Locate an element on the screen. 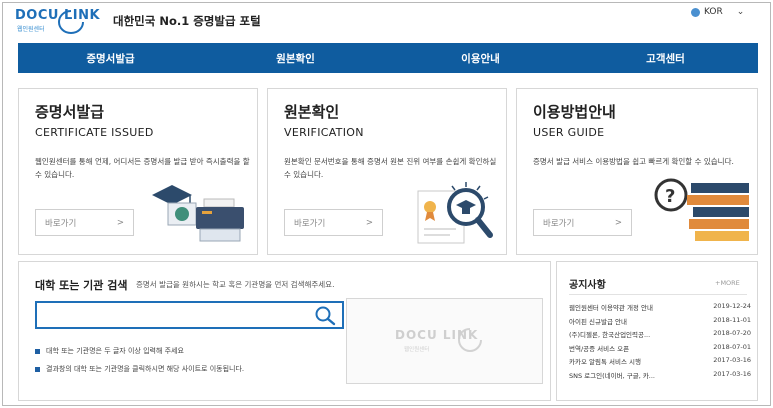 This screenshot has width=773, height=408. notice-item-date: 2018-07-01 is located at coordinates (732, 346).